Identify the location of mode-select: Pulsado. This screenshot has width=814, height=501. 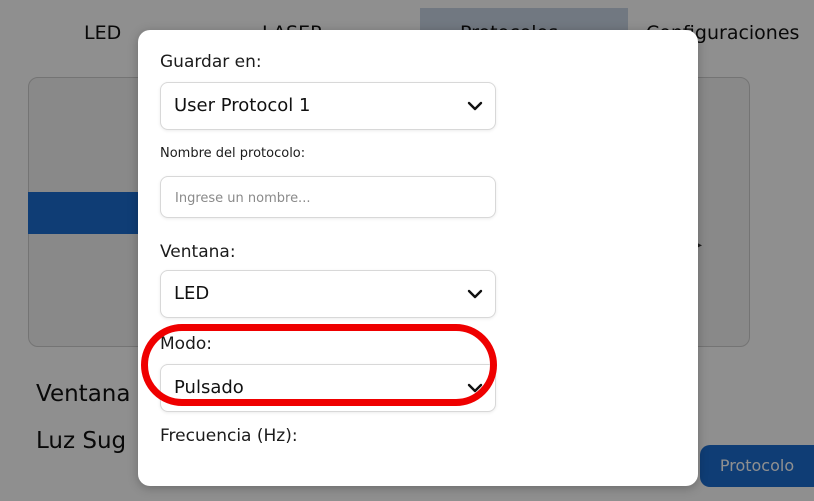
(328, 388).